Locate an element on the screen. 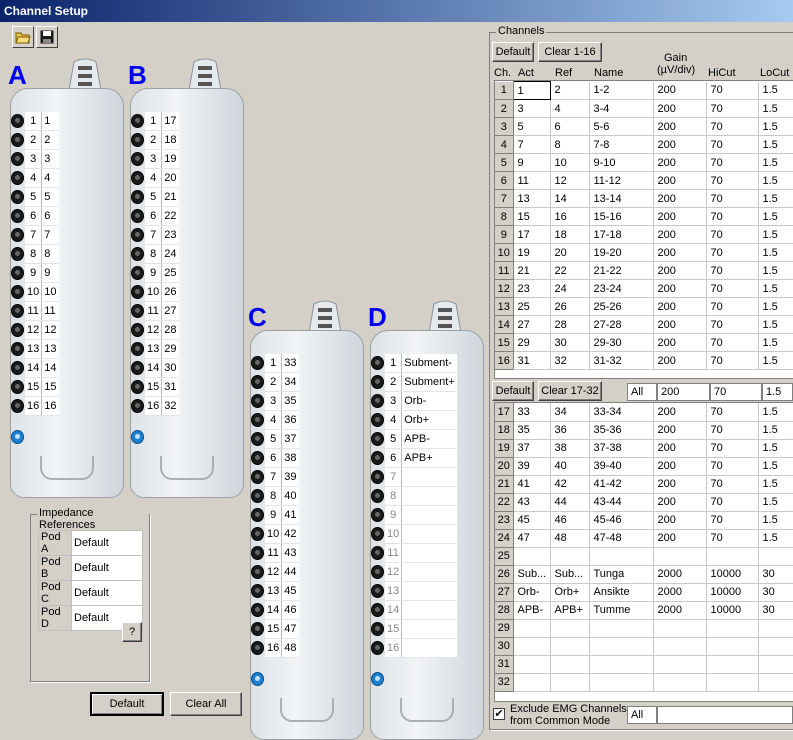 The image size is (793, 740). channel-name: 29-30 is located at coordinates (621, 342).